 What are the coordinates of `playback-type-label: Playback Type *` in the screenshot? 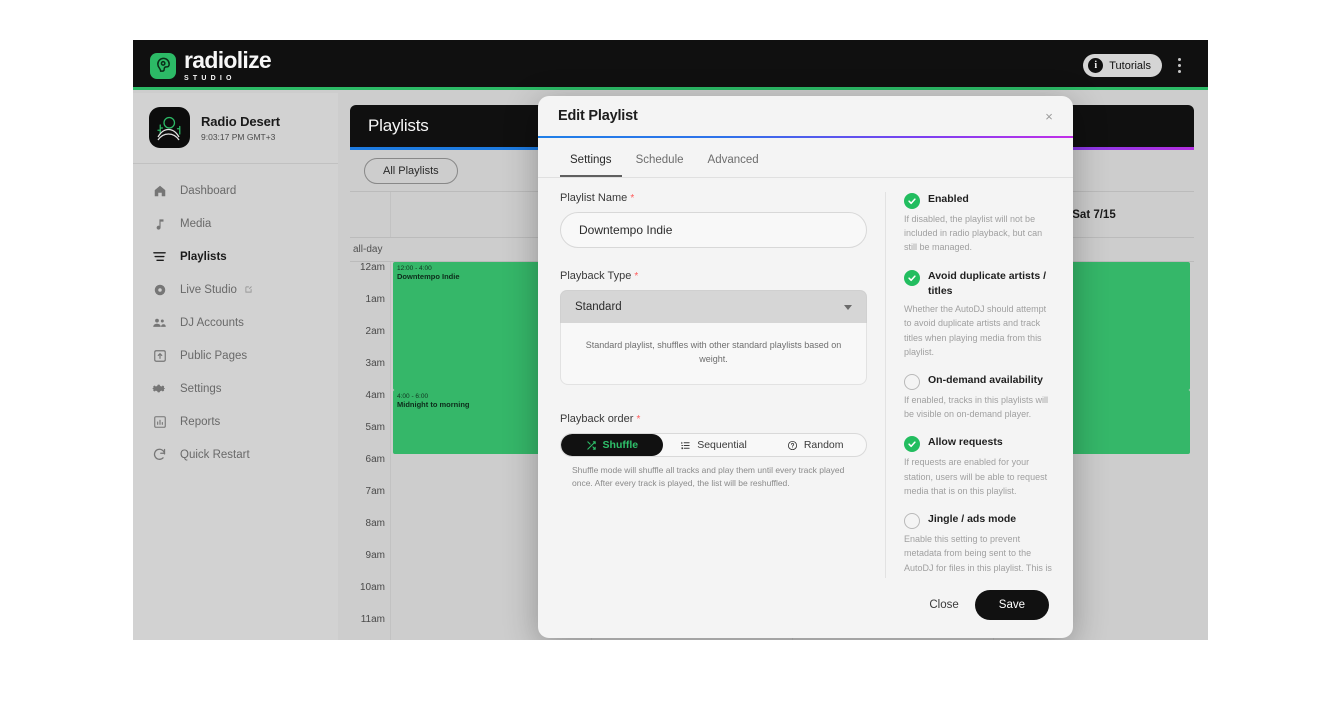 It's located at (713, 276).